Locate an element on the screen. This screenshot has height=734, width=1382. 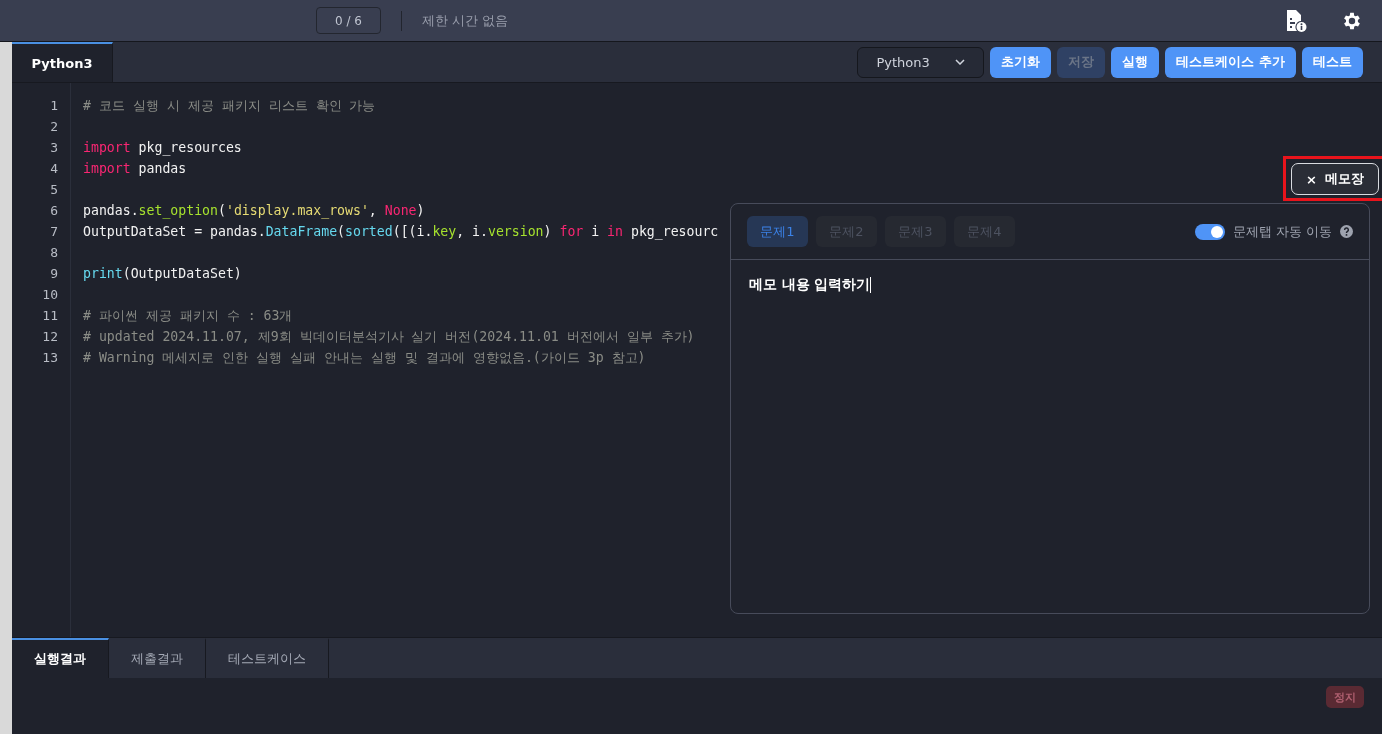
memo-close-button: × 메모장 is located at coordinates (1335, 179).